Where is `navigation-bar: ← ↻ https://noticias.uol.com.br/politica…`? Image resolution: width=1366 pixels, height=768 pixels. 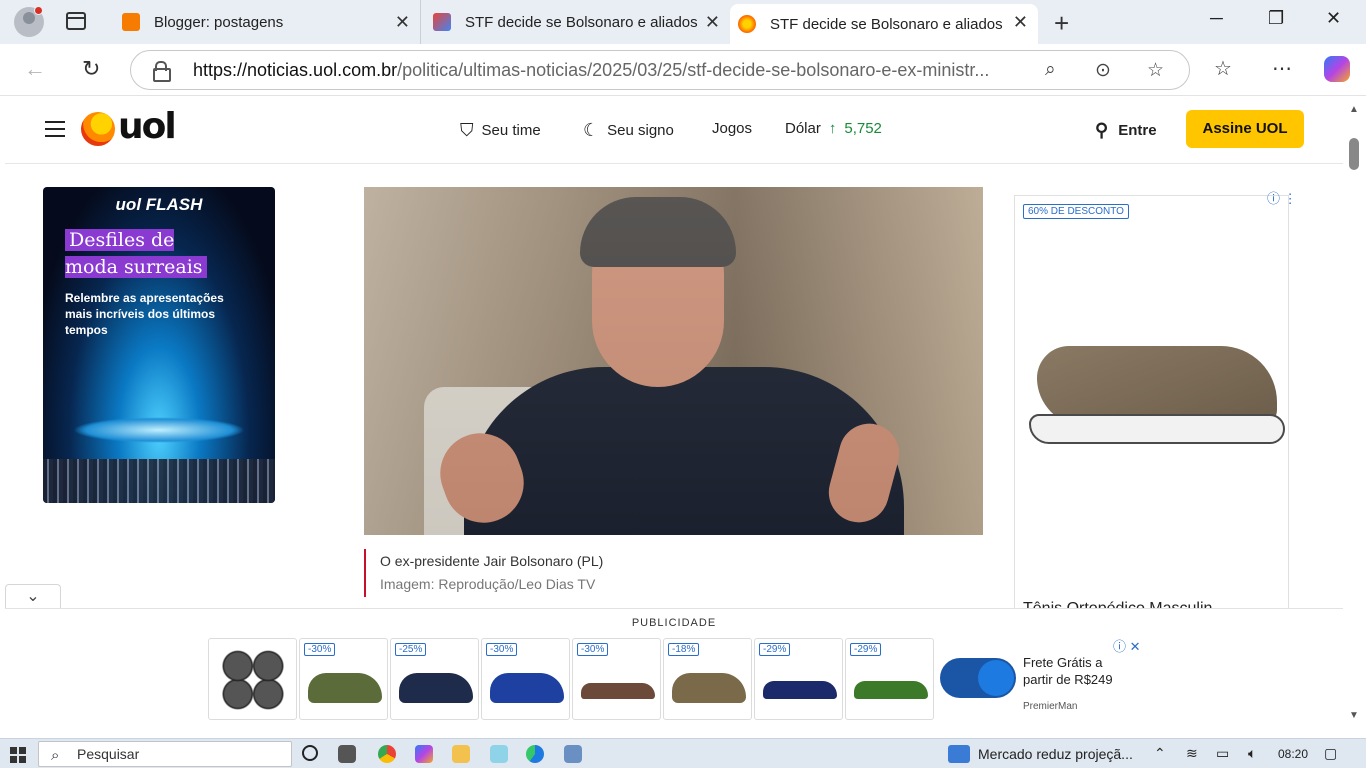 navigation-bar: ← ↻ https://noticias.uol.com.br/politica… is located at coordinates (683, 70).